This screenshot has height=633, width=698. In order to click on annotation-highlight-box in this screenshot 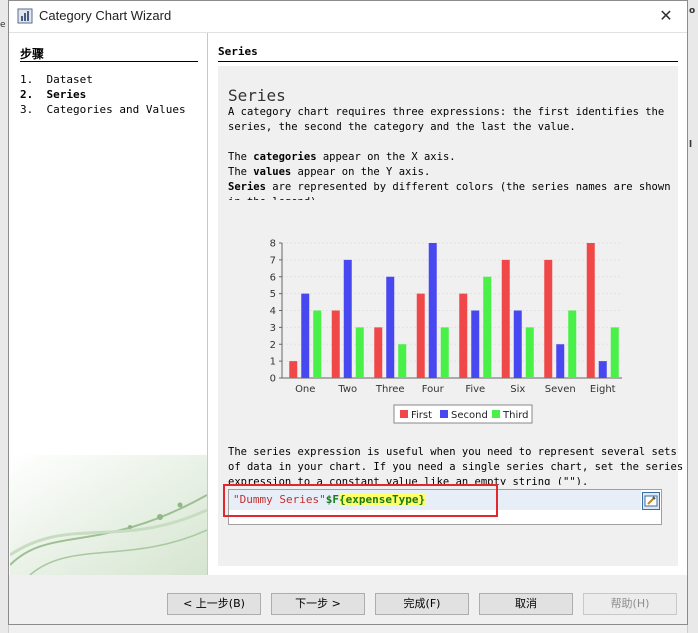, I will do `click(360, 500)`.